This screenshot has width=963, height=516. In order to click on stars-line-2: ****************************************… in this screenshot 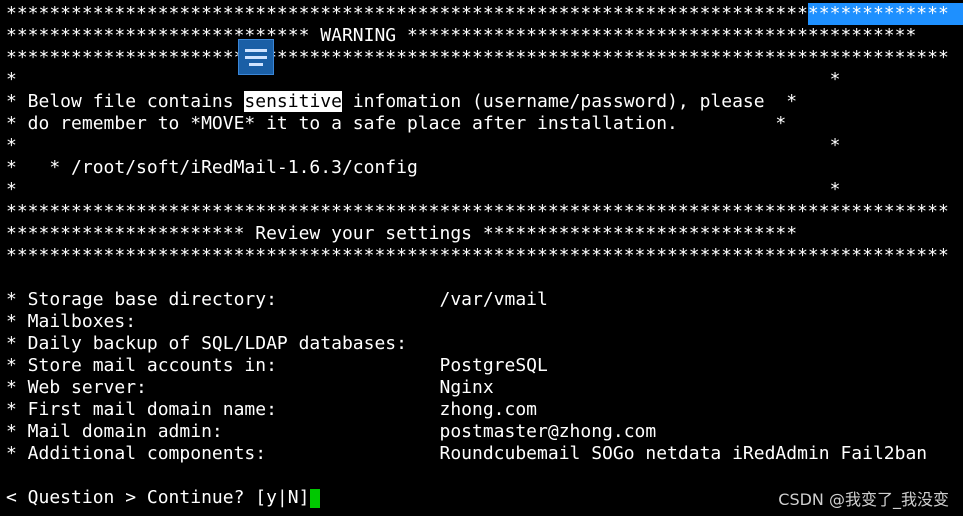, I will do `click(477, 57)`.